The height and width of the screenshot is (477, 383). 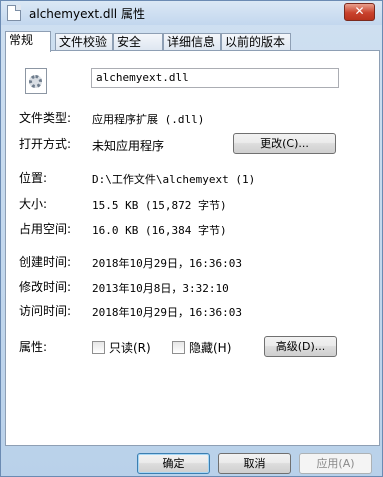 What do you see at coordinates (215, 78) in the screenshot?
I see `filename-field: alchemyext.dll` at bounding box center [215, 78].